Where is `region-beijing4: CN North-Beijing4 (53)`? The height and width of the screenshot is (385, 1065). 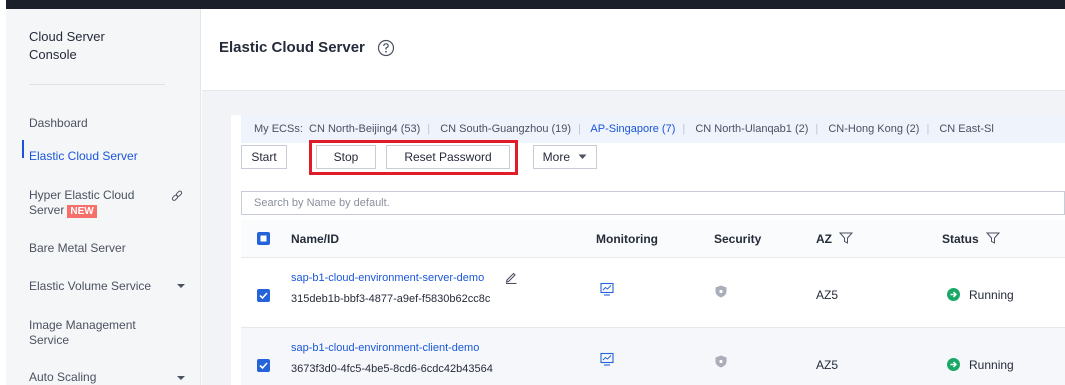 region-beijing4: CN North-Beijing4 (53) is located at coordinates (364, 129).